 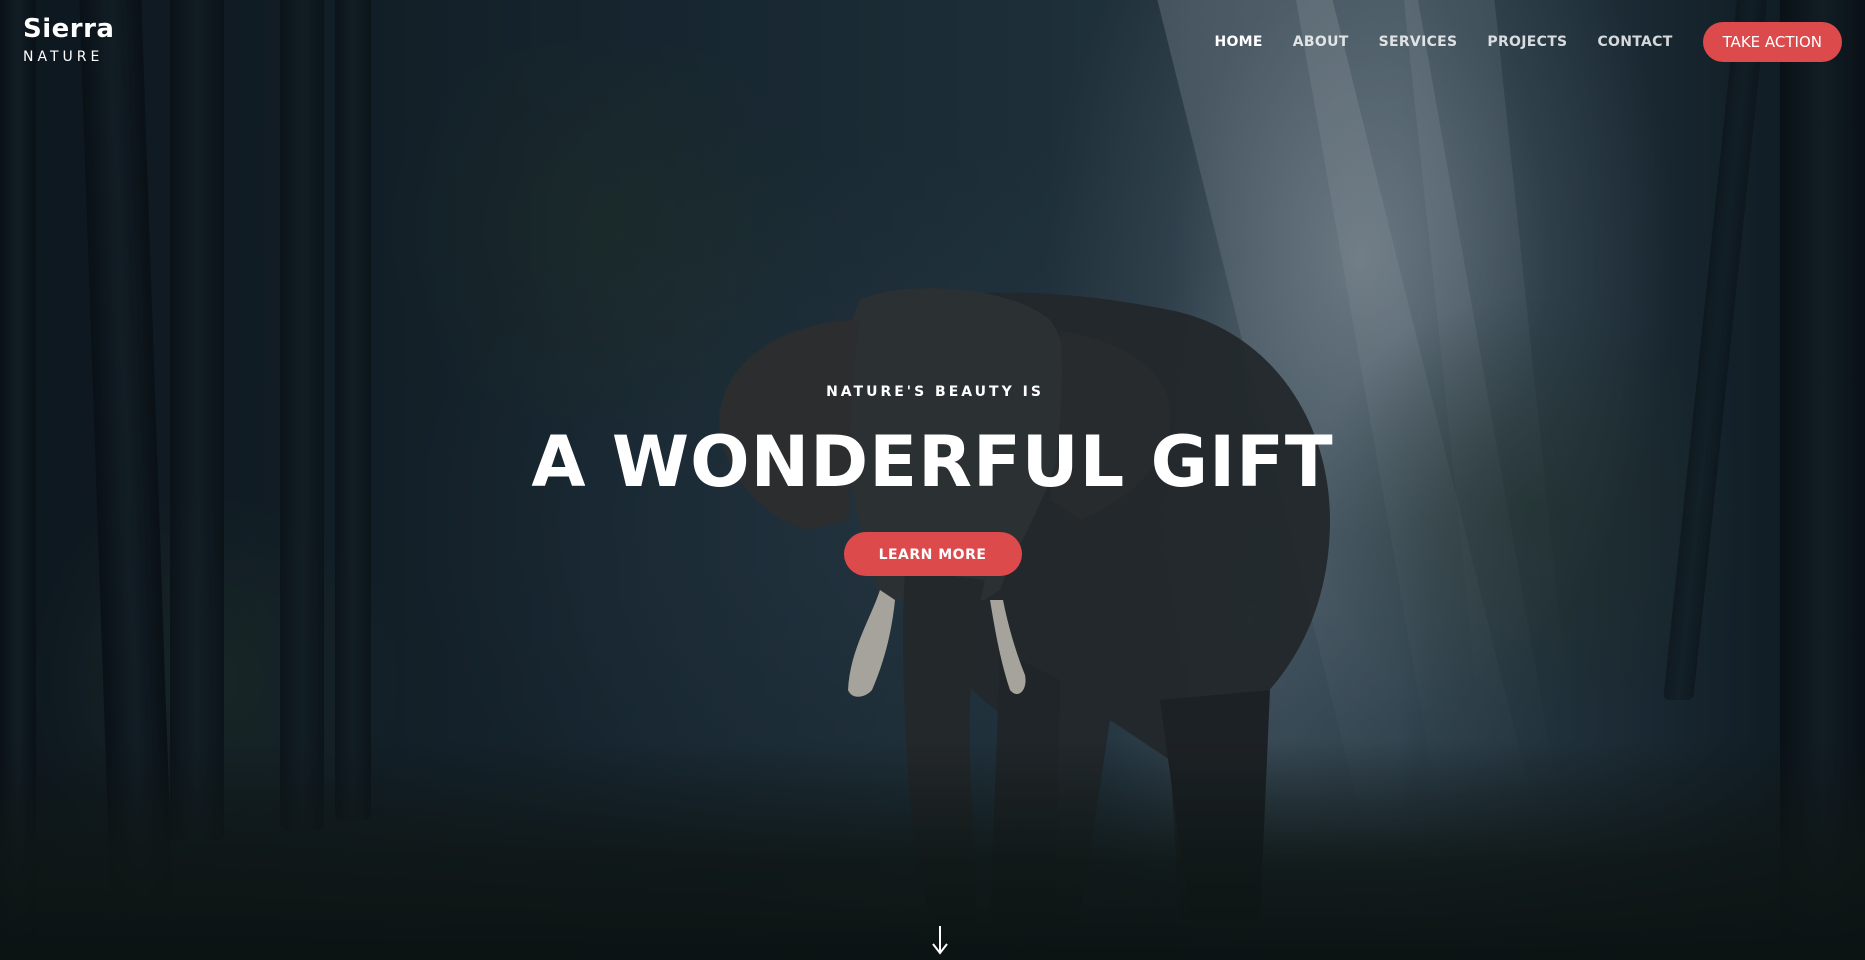 What do you see at coordinates (932, 462) in the screenshot?
I see `hero-headline: A WONDERFUL GIFT` at bounding box center [932, 462].